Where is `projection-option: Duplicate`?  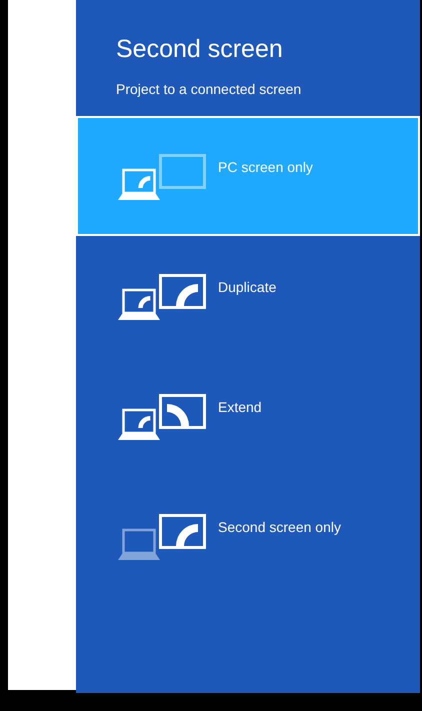
projection-option: Duplicate is located at coordinates (248, 296).